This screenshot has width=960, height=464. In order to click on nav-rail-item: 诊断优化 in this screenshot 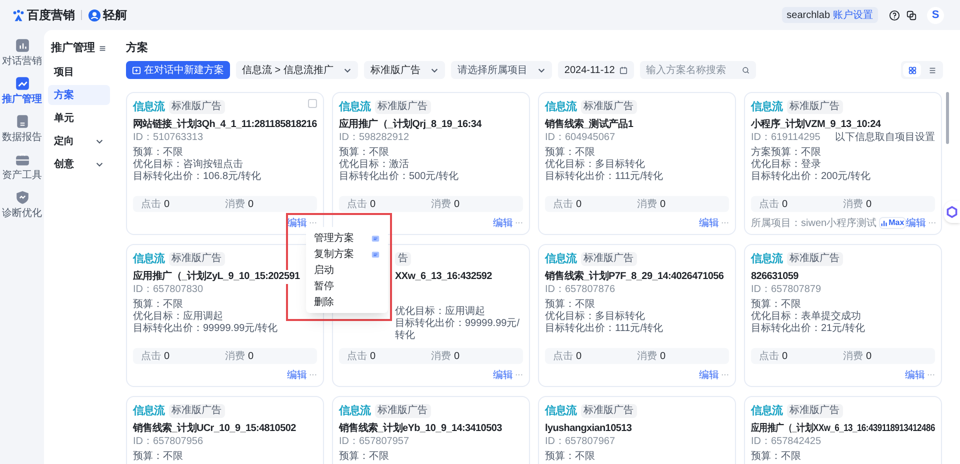, I will do `click(22, 204)`.